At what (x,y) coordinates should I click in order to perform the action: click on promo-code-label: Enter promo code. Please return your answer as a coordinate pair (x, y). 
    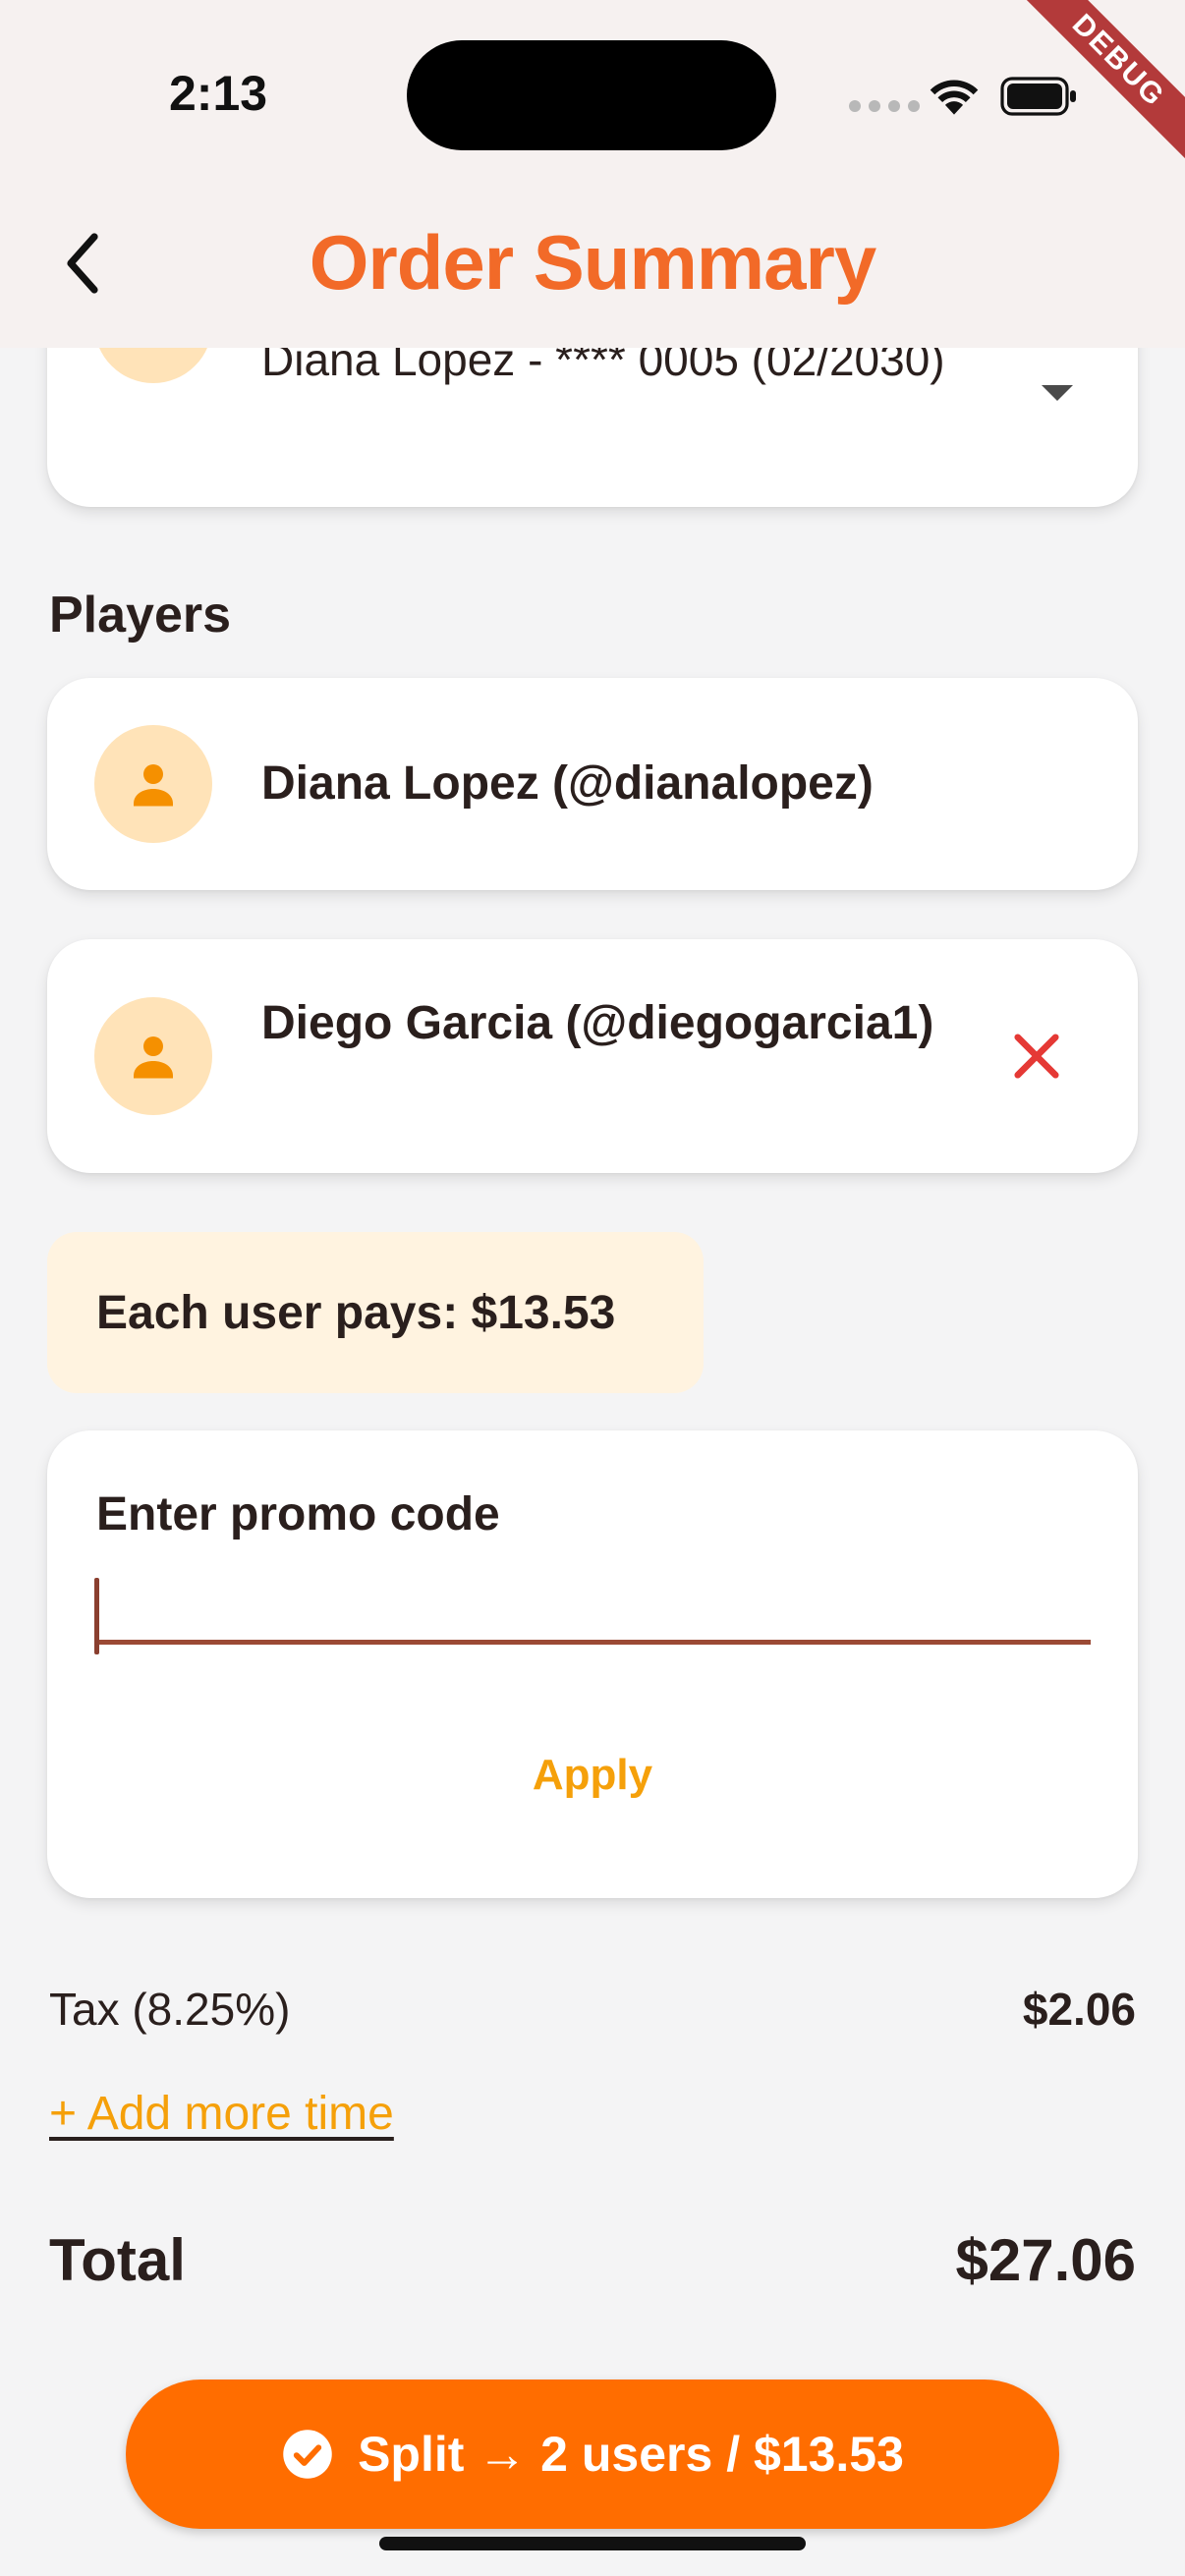
    Looking at the image, I should click on (298, 1514).